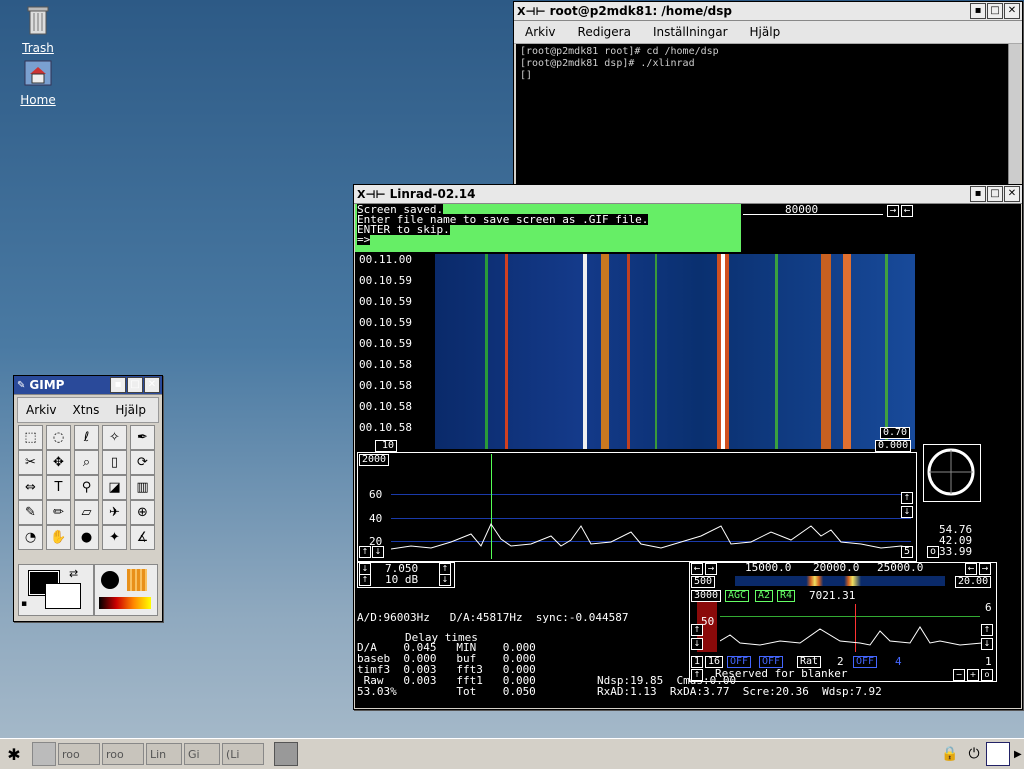 The image size is (1024, 769). I want to click on rect-select-icon: ⬚, so click(30, 437).